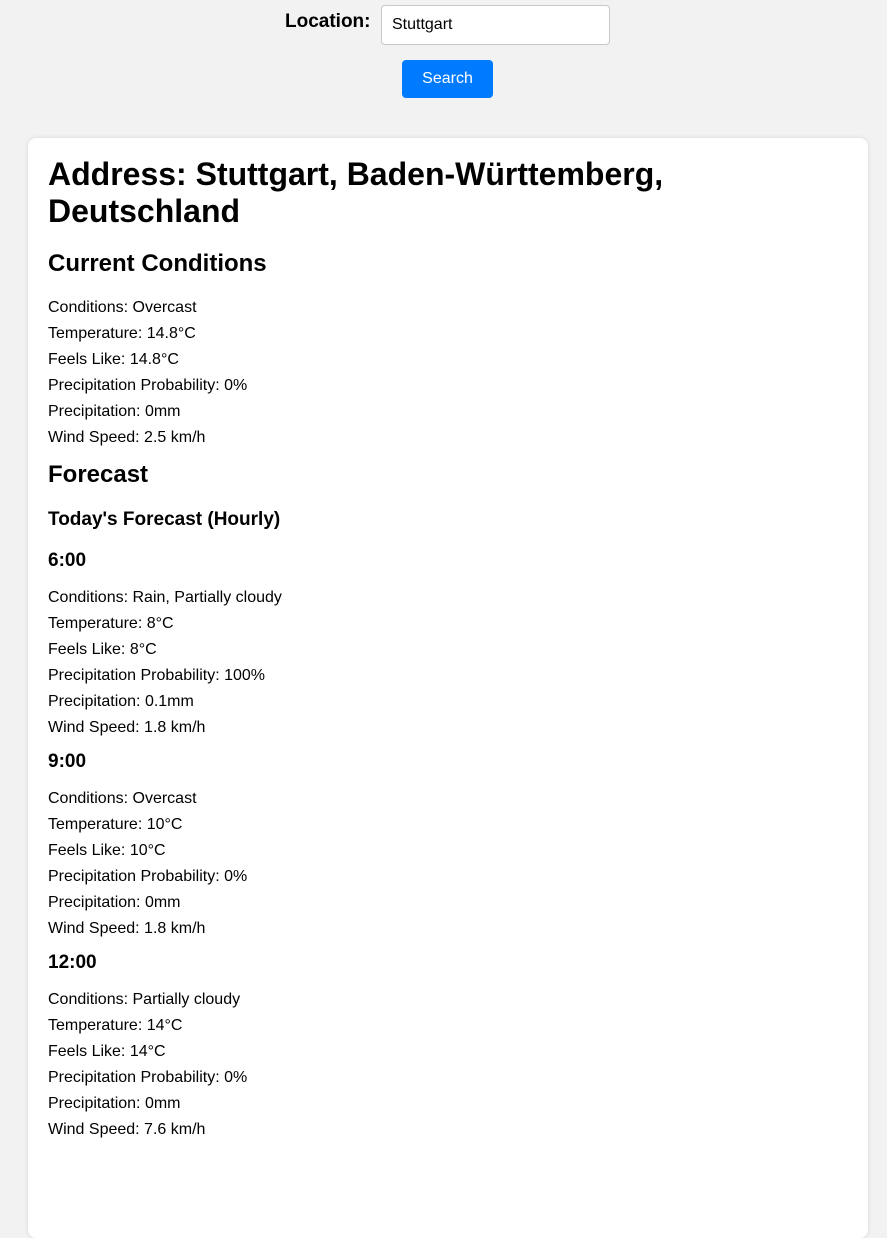 The width and height of the screenshot is (887, 1238). Describe the element at coordinates (157, 675) in the screenshot. I see `hour-precipitation-probability: Precipitation Probability: 100%` at that location.